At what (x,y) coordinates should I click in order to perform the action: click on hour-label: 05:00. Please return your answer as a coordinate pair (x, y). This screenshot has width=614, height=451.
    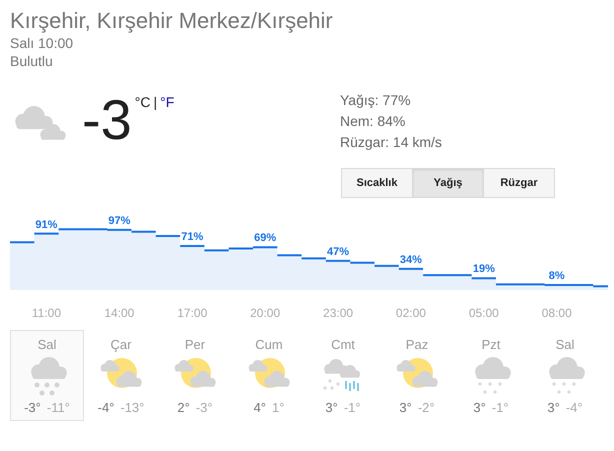
    Looking at the image, I should click on (483, 313).